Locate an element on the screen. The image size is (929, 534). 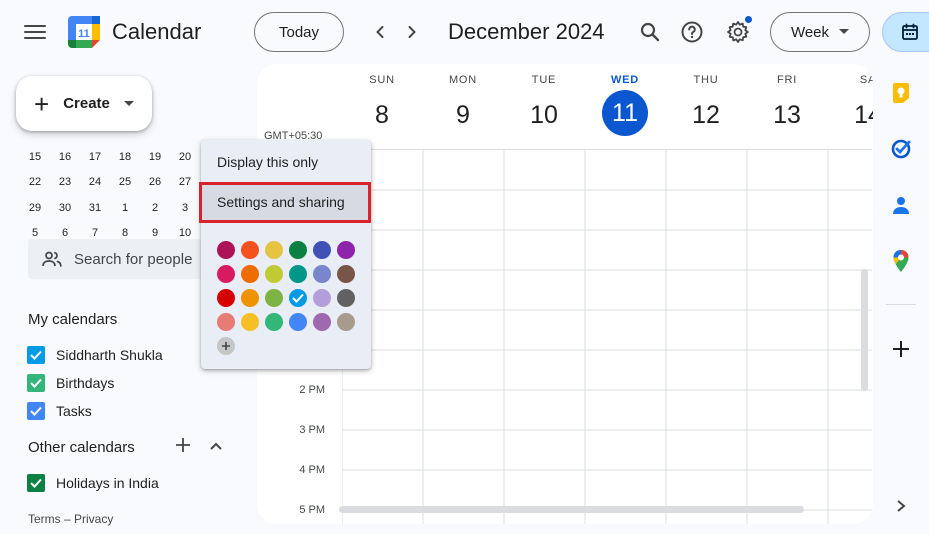
calendar-item-birthdays: Birthdays is located at coordinates (70, 383).